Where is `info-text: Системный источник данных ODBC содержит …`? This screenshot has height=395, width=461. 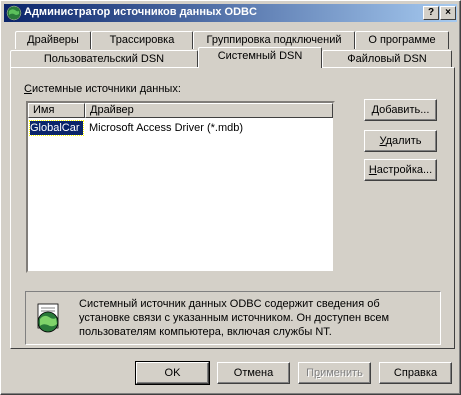
info-text: Системный источник данных ODBC содержит … is located at coordinates (234, 318).